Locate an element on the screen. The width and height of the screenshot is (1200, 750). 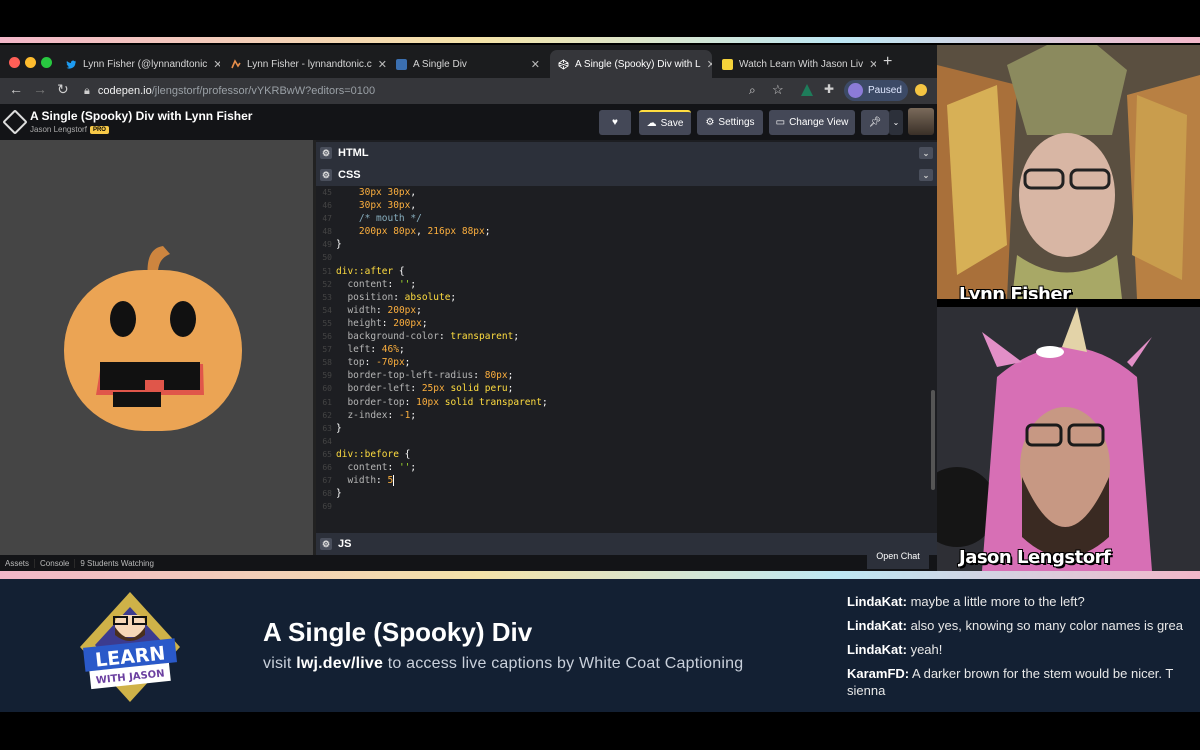
console-button: Console is located at coordinates (55, 563).